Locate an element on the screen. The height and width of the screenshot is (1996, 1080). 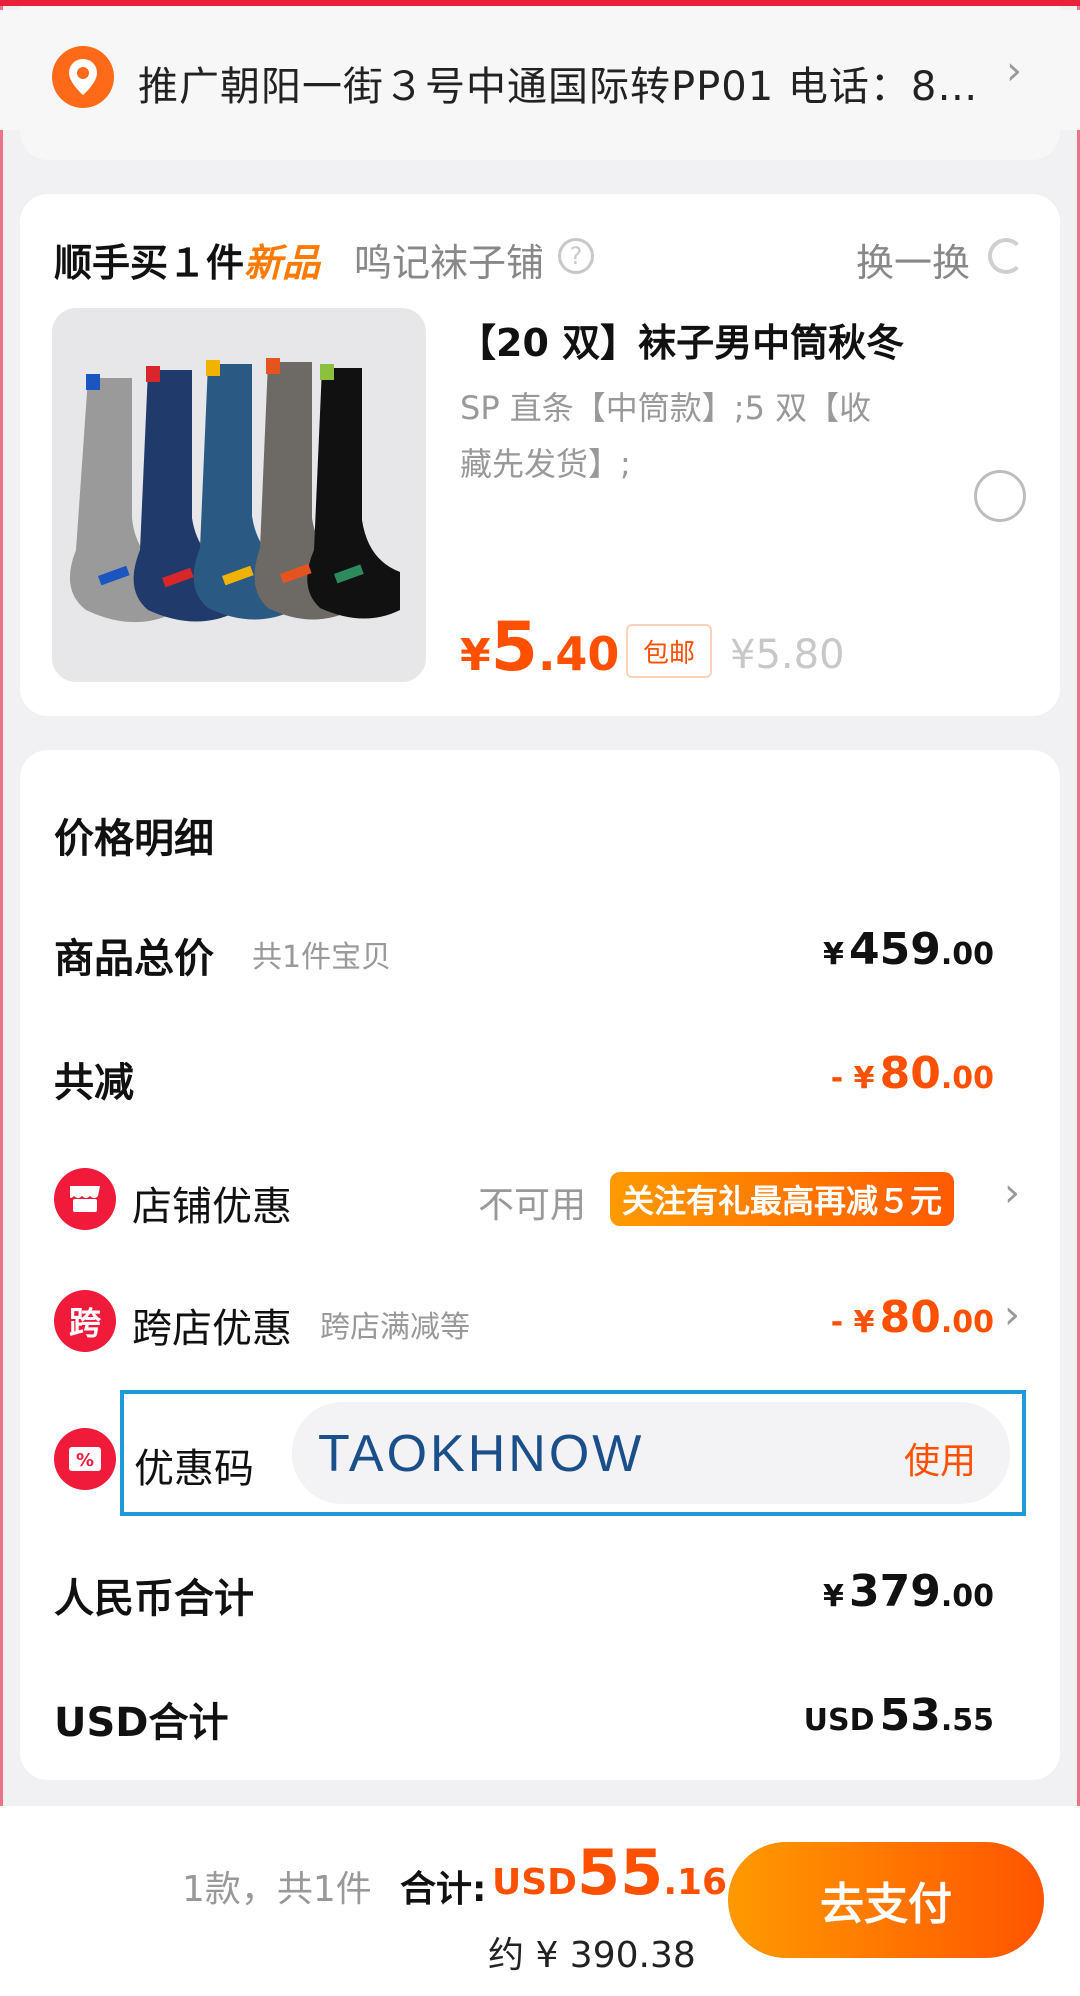
shop-coupon-status: 不可用 is located at coordinates (532, 1205).